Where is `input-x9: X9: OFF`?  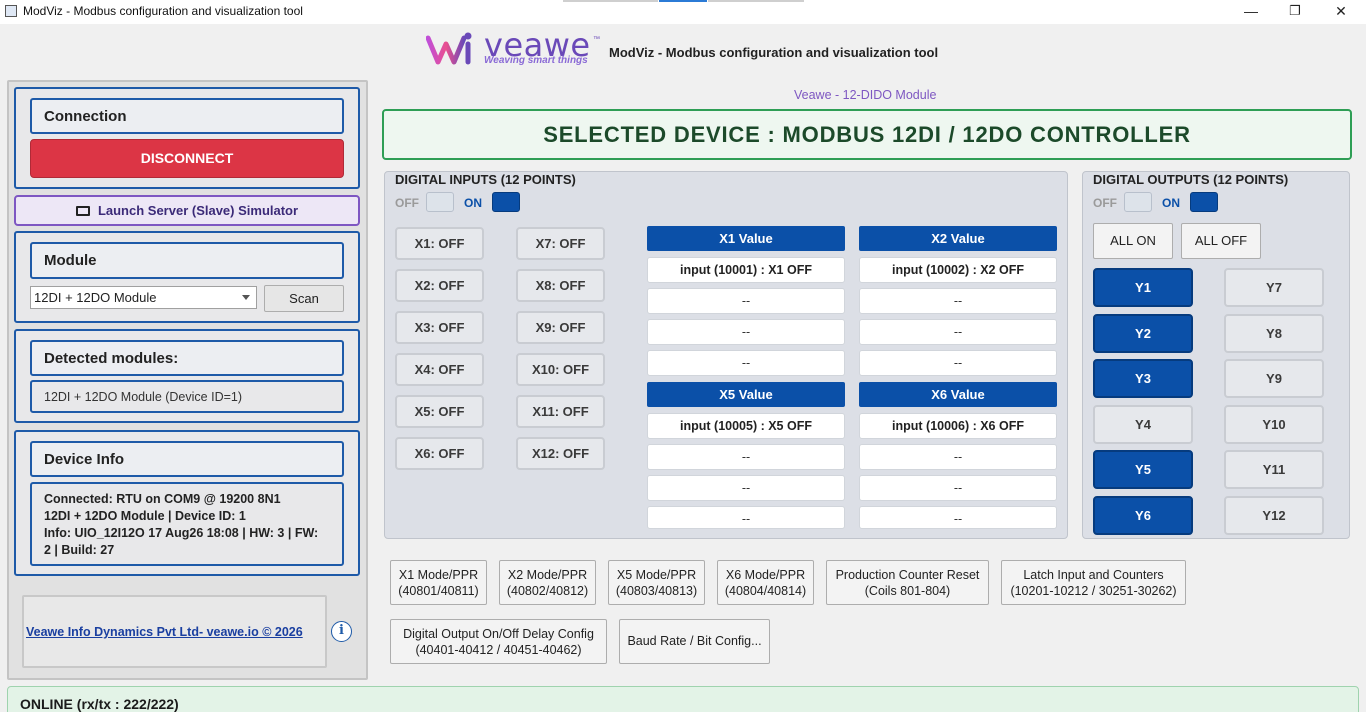 input-x9: X9: OFF is located at coordinates (560, 327).